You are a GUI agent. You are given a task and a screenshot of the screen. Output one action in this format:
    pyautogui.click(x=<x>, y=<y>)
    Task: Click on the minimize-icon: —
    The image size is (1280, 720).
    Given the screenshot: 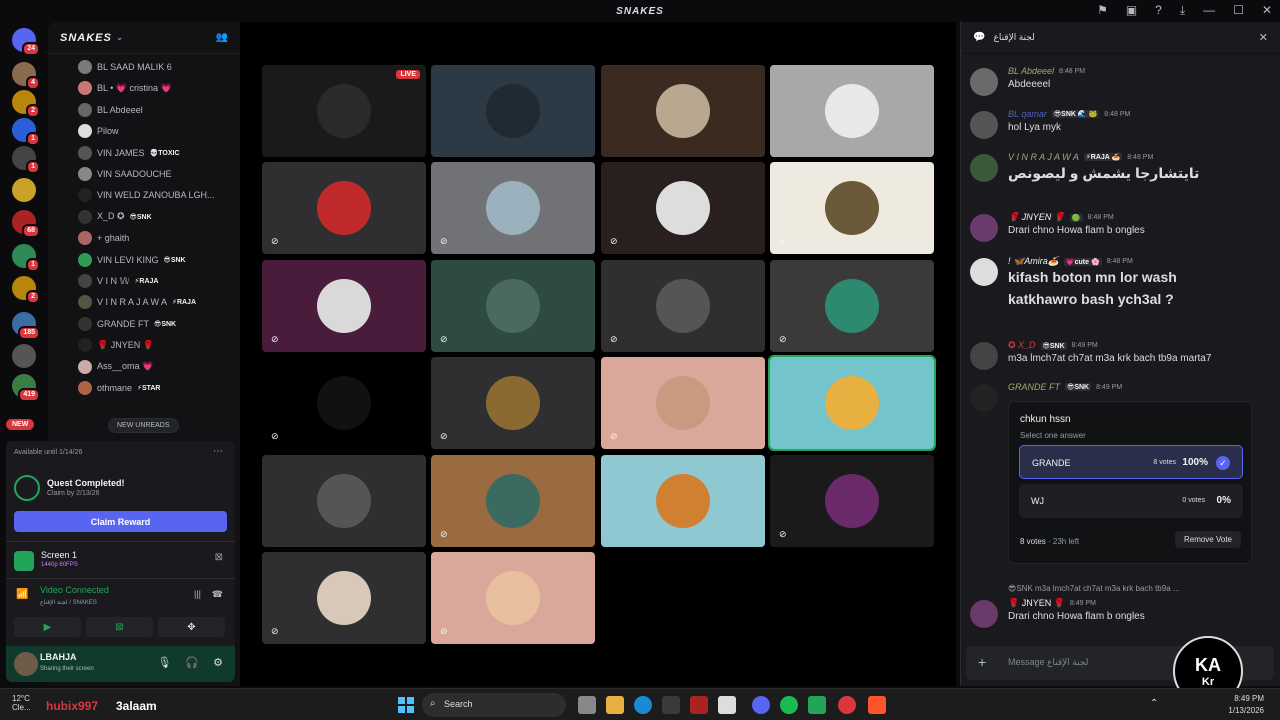 What is the action you would take?
    pyautogui.click(x=1209, y=10)
    